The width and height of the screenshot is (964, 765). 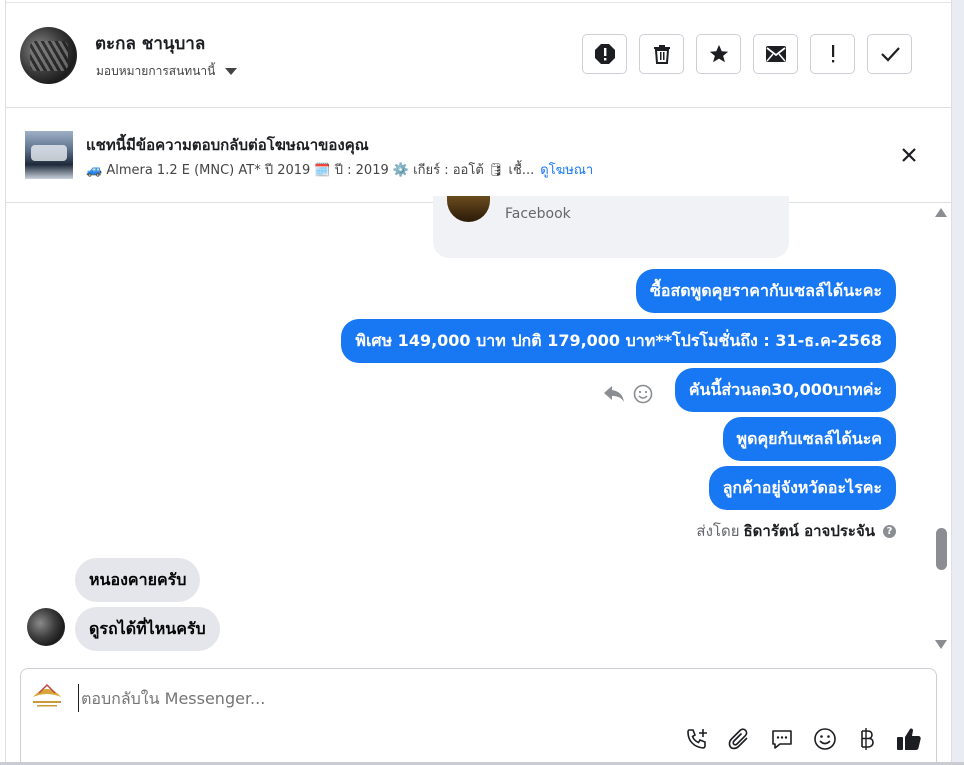 I want to click on message-composer, so click(x=478, y=716).